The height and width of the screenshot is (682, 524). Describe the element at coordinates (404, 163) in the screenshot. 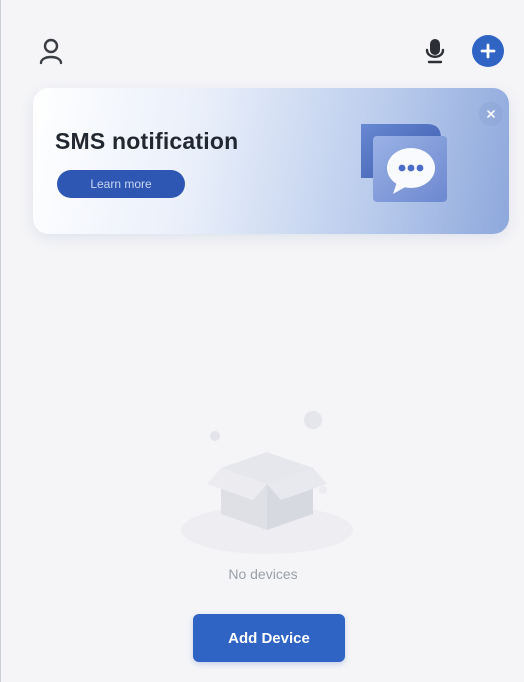

I see `chat-bubble-icon` at that location.